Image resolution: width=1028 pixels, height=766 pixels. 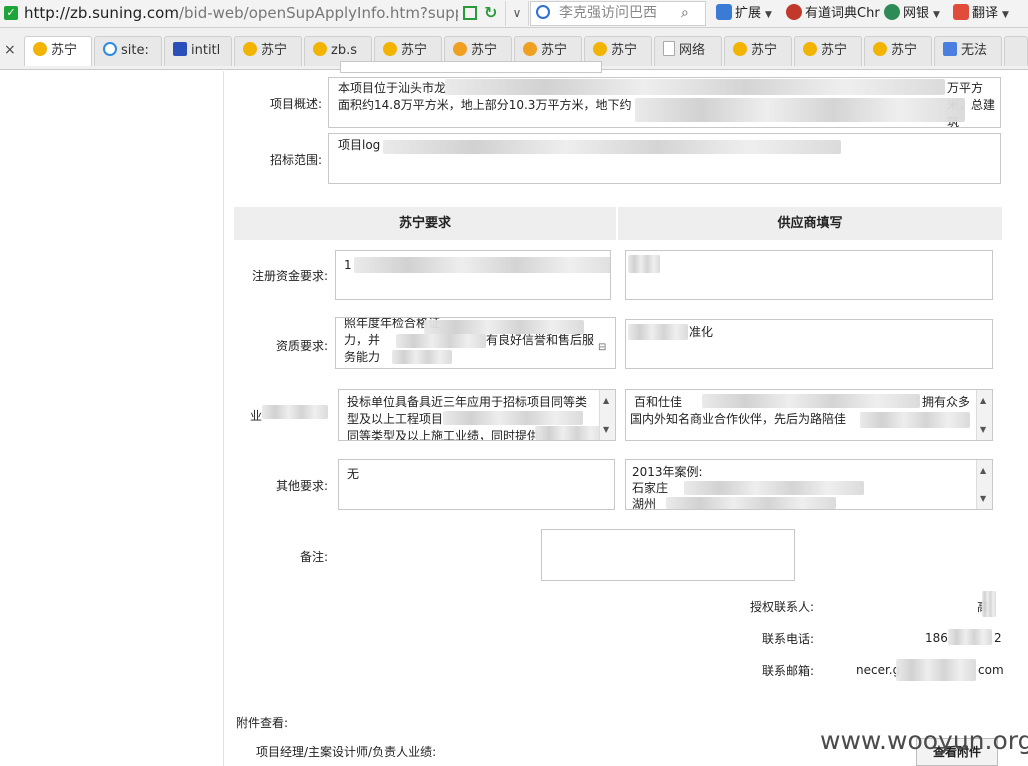 I want to click on qual-text-line2: 力，并, so click(x=362, y=340).